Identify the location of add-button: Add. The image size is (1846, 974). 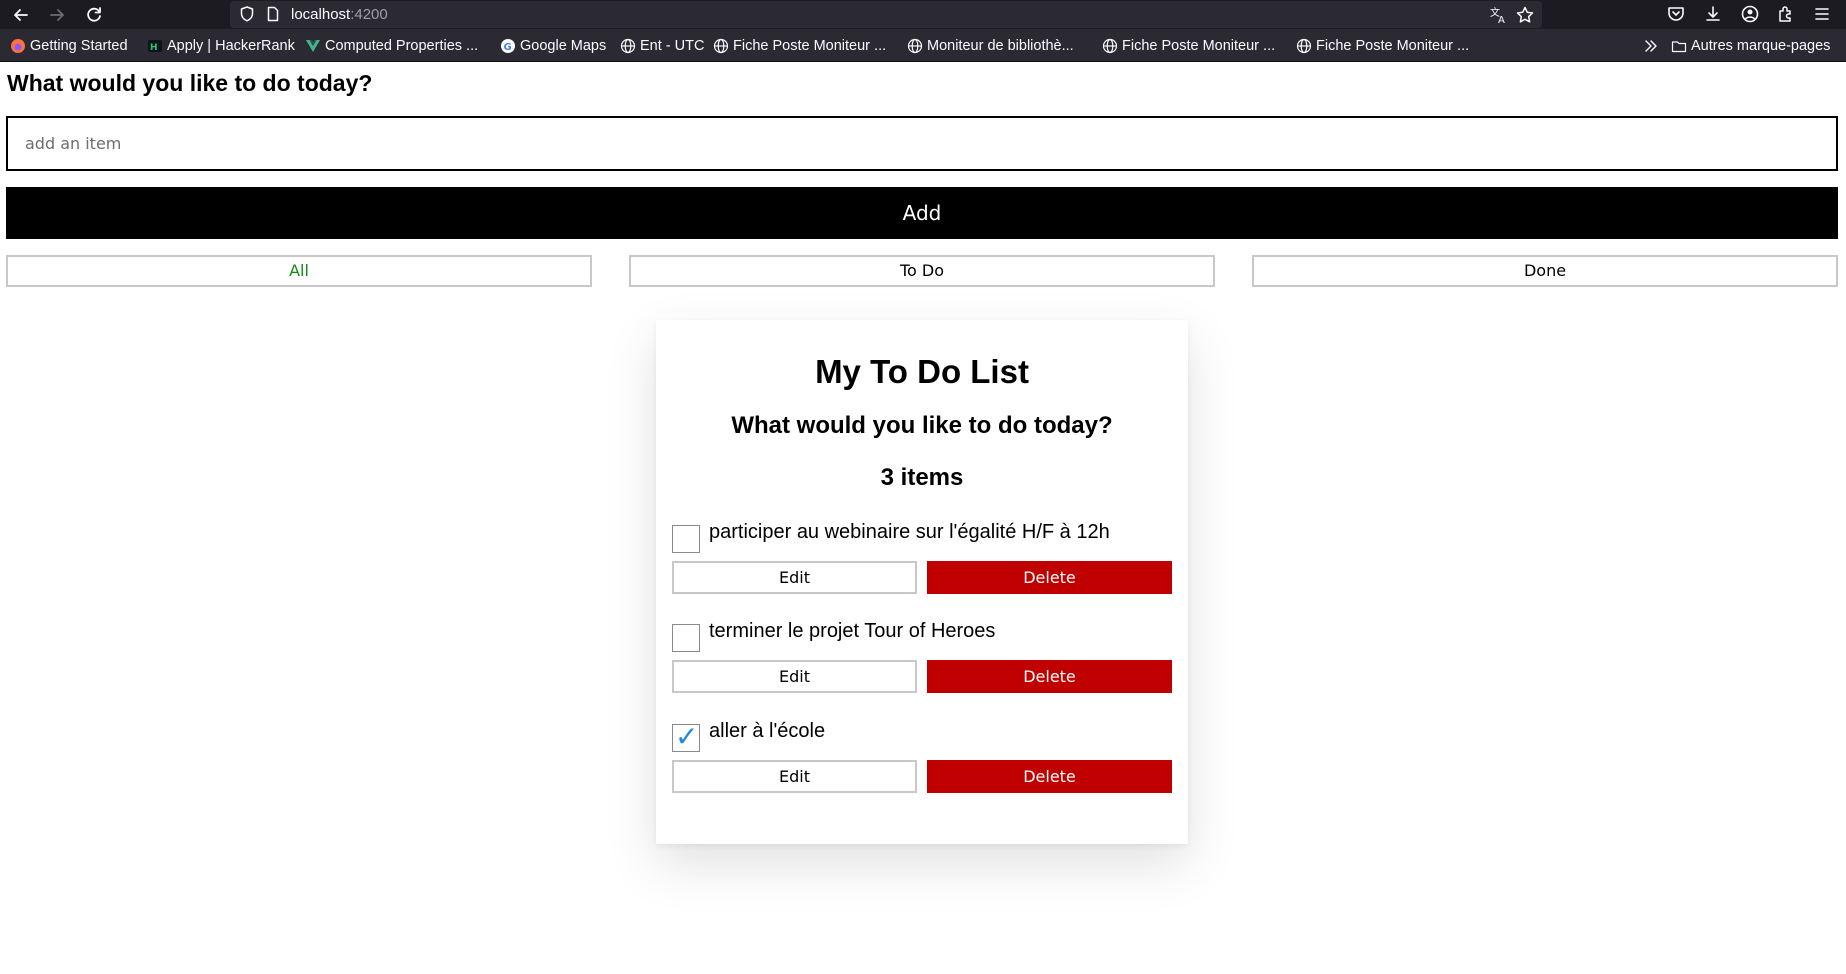
(922, 213).